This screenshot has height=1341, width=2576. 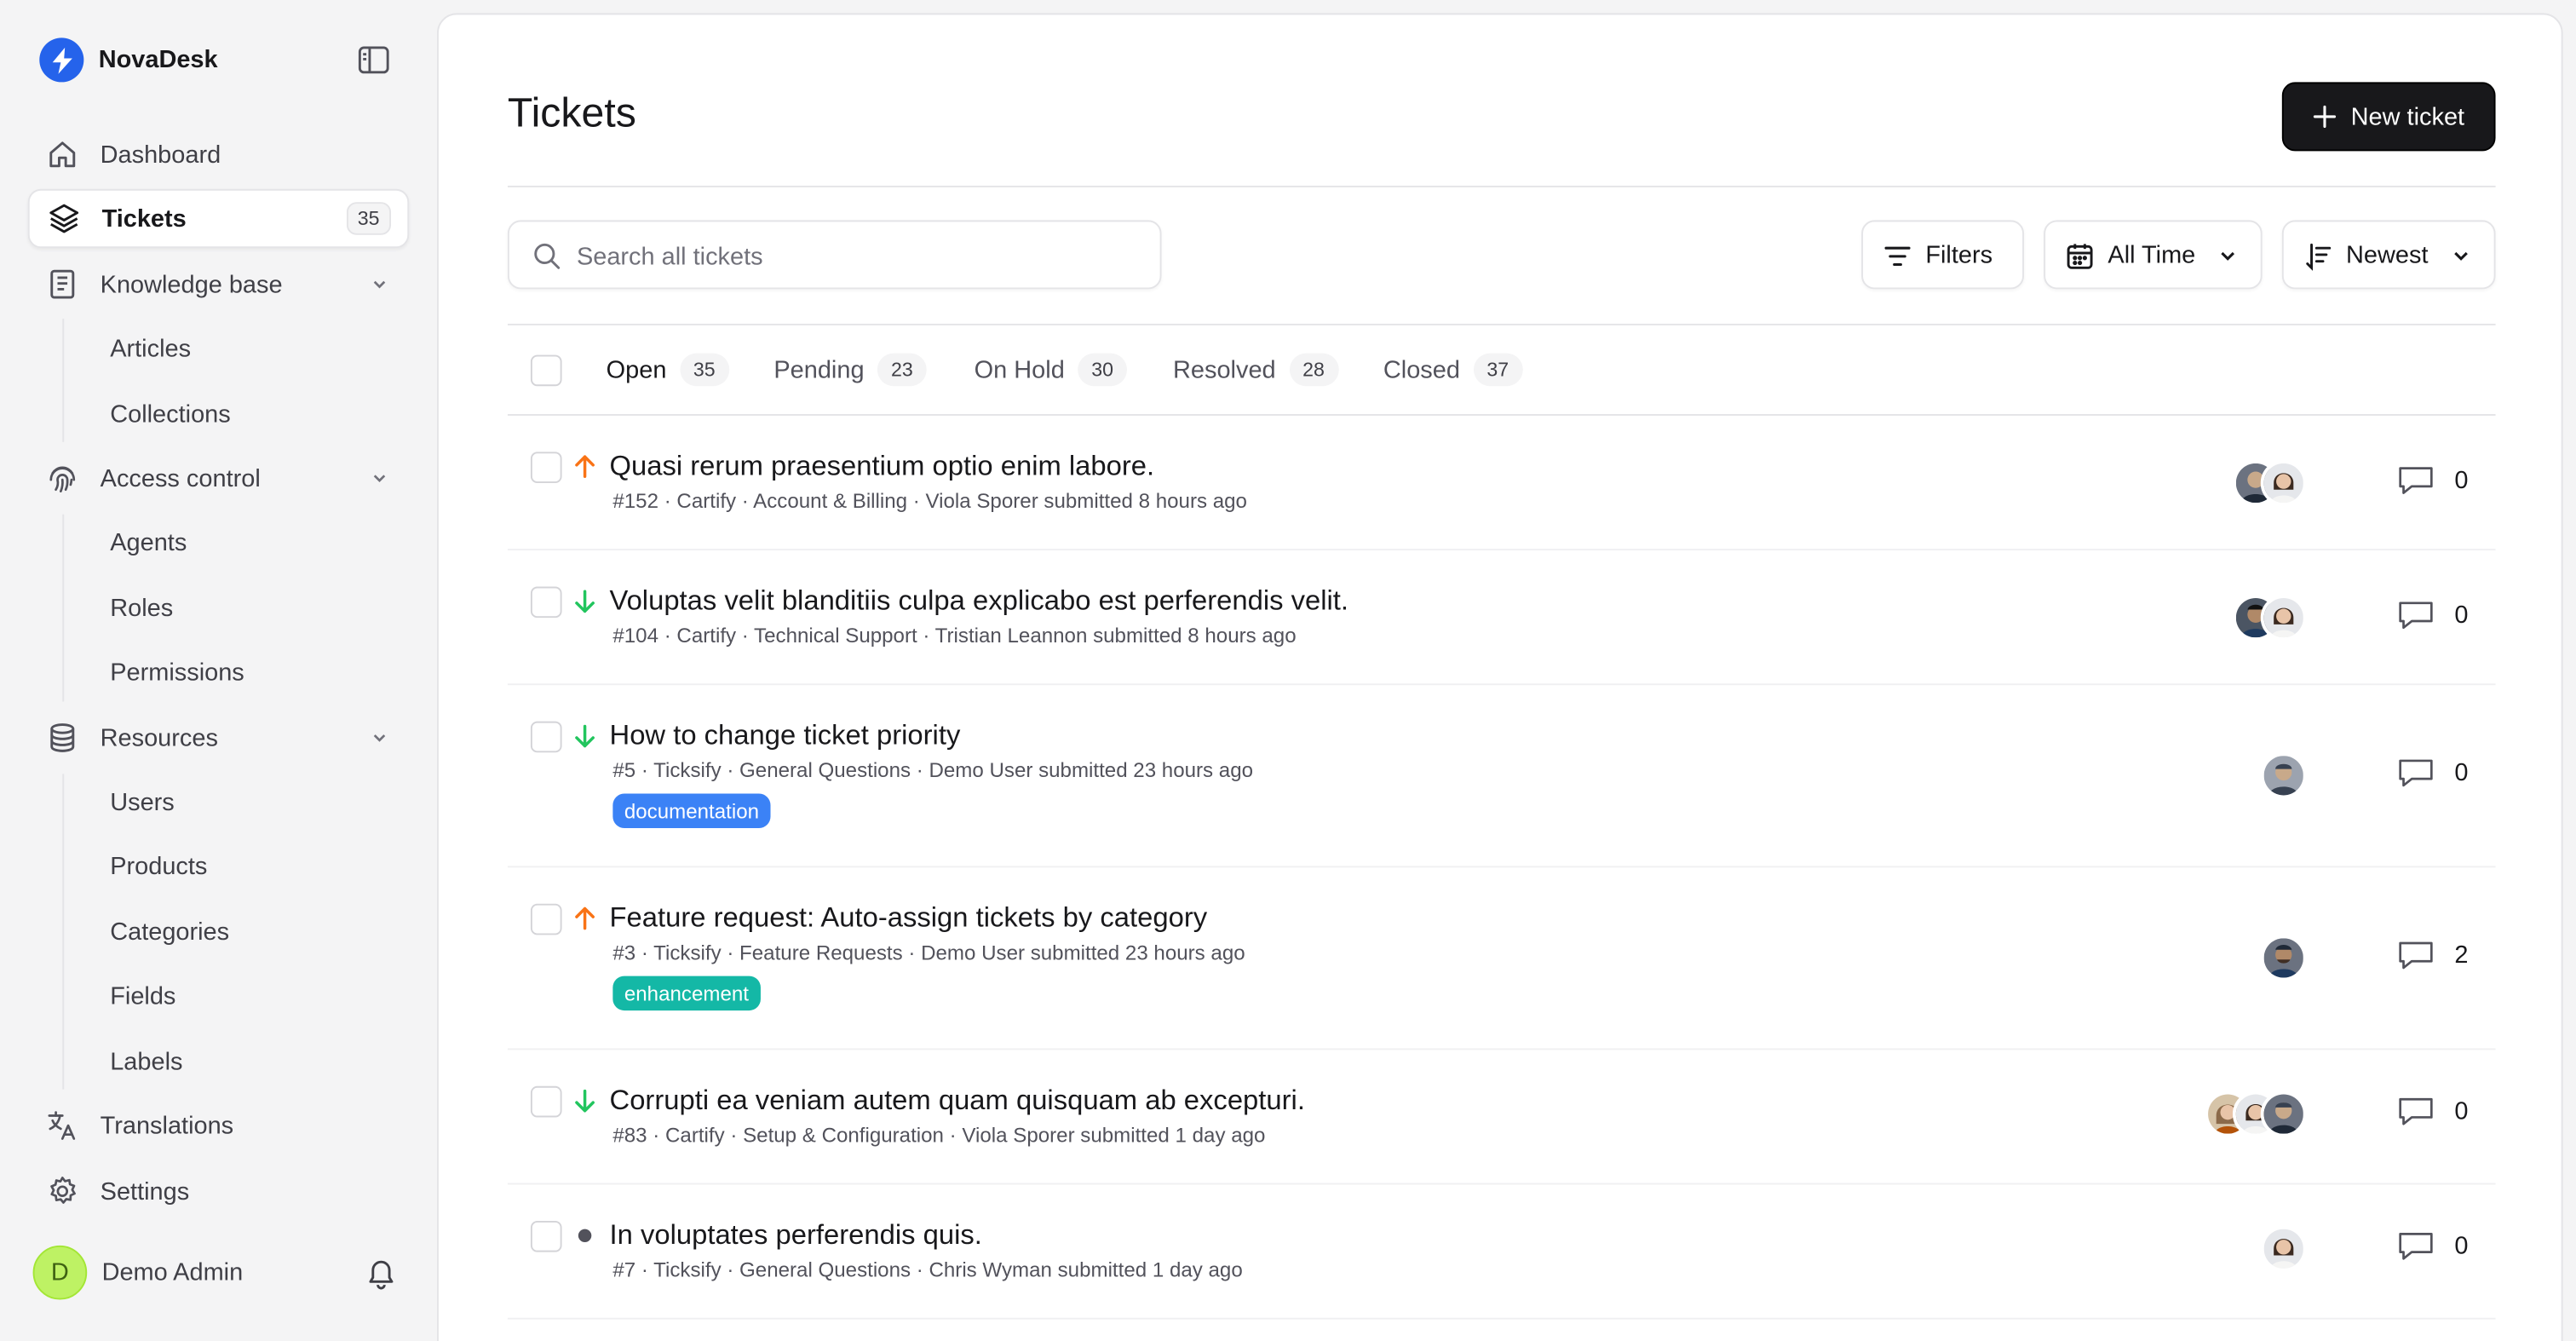 What do you see at coordinates (374, 60) in the screenshot?
I see `sidebar-toggle-icon` at bounding box center [374, 60].